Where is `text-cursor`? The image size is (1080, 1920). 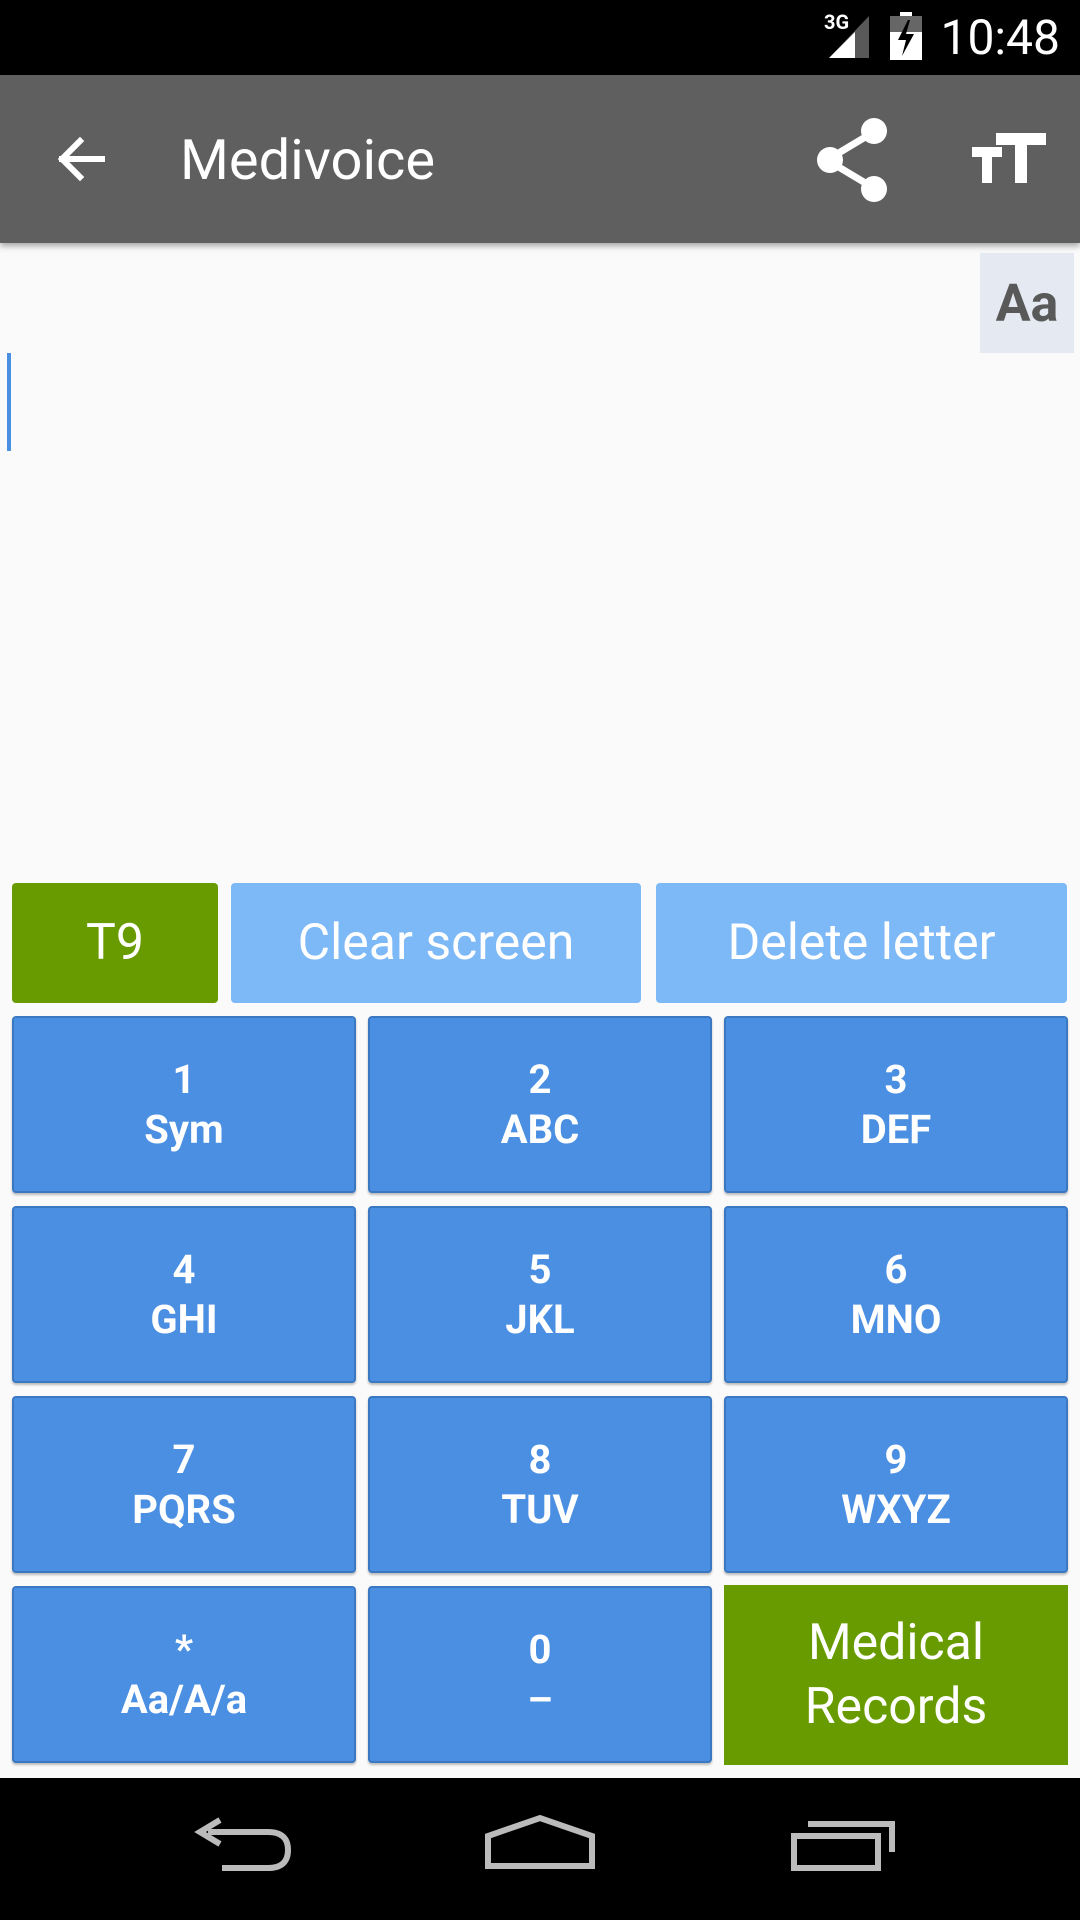
text-cursor is located at coordinates (9, 402).